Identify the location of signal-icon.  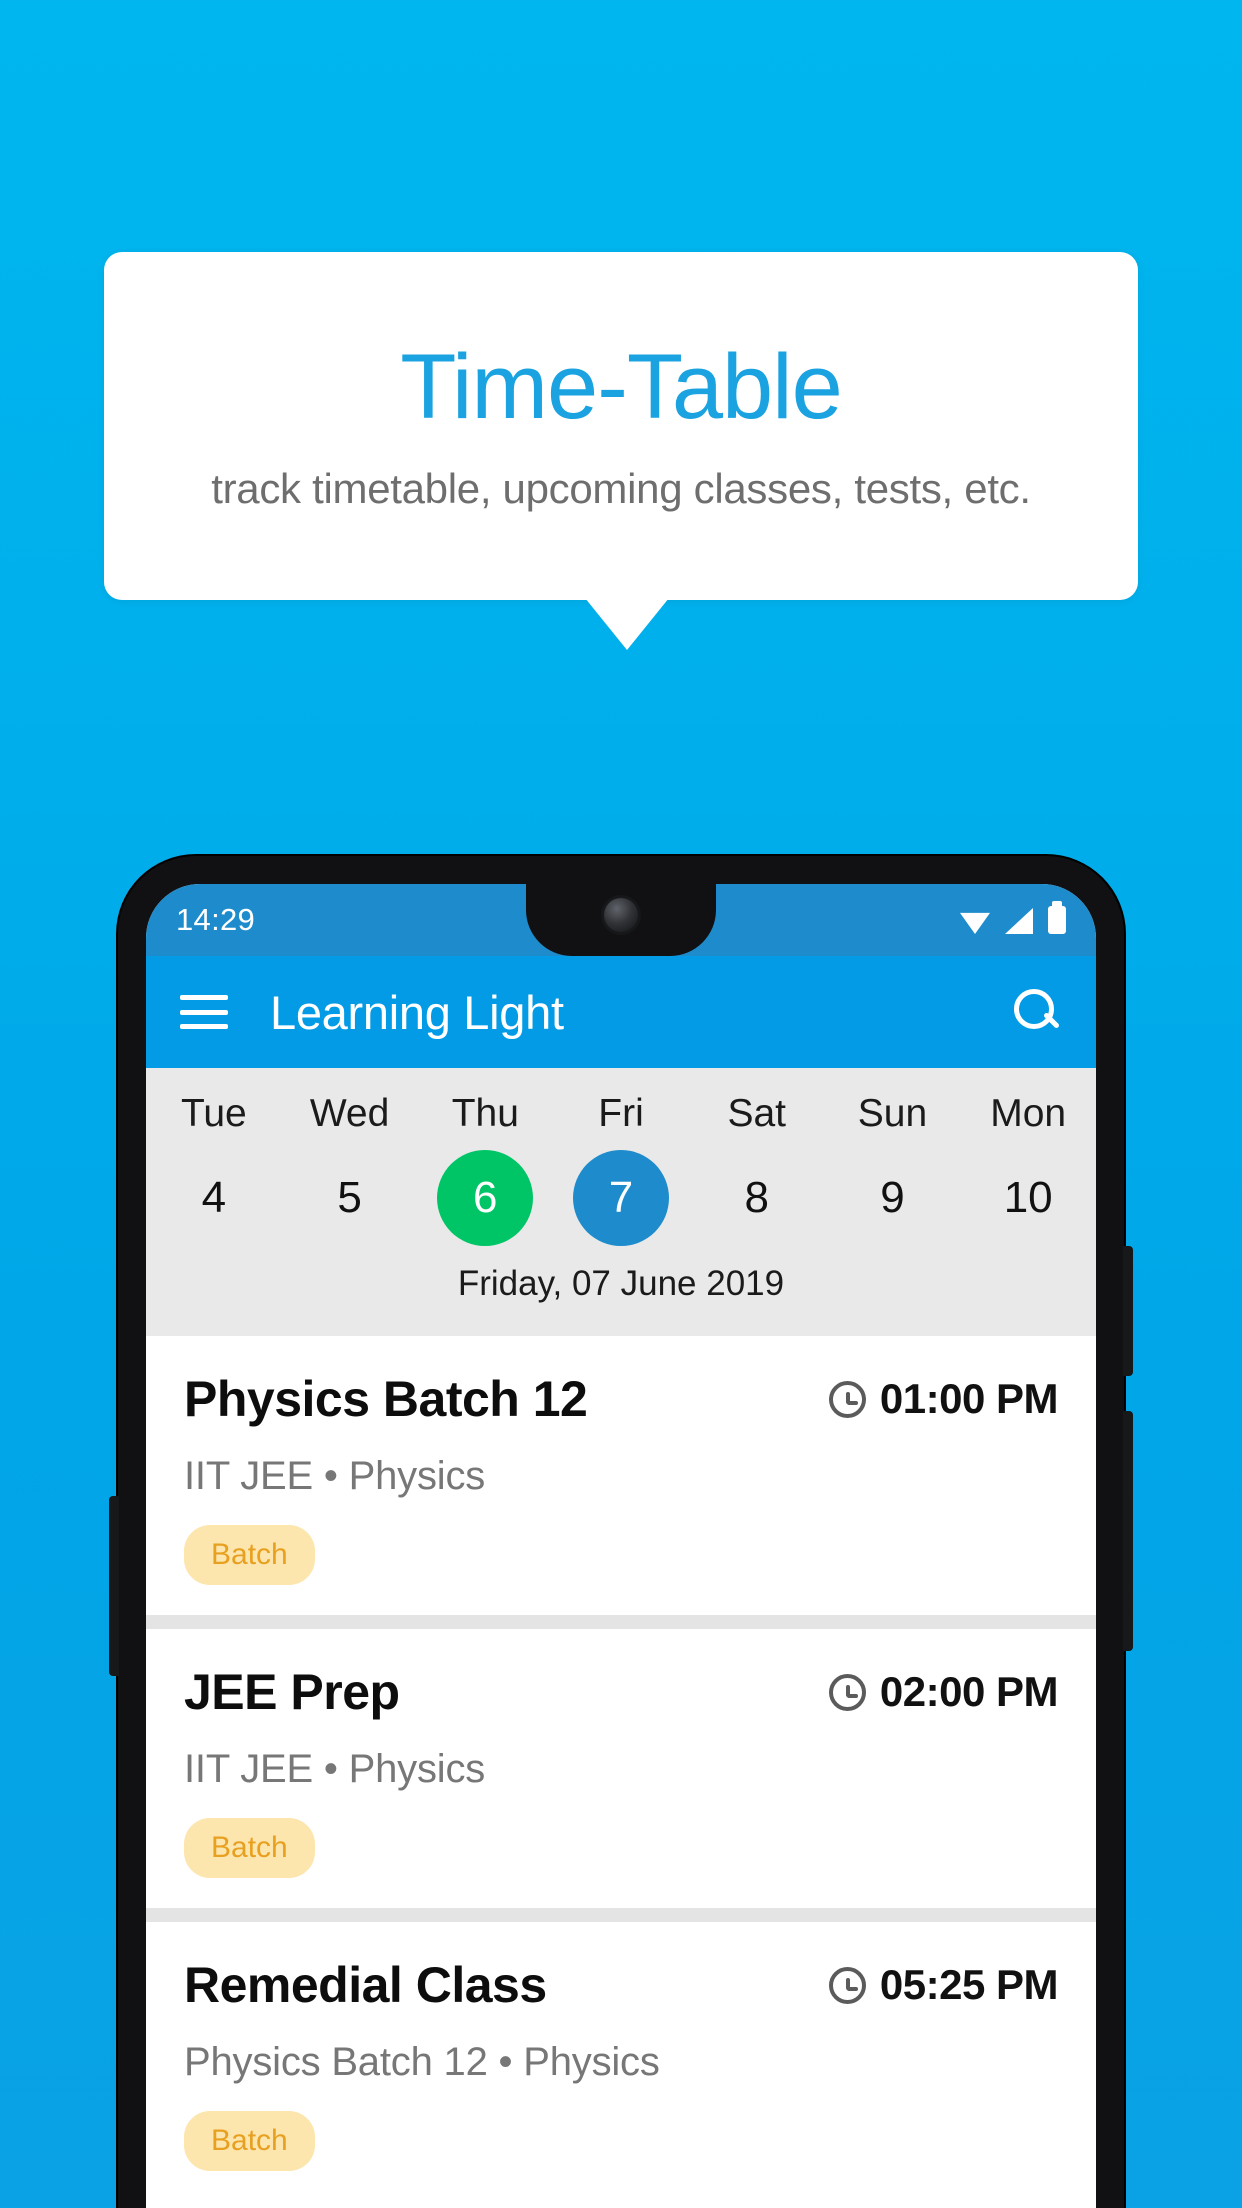
(1019, 921).